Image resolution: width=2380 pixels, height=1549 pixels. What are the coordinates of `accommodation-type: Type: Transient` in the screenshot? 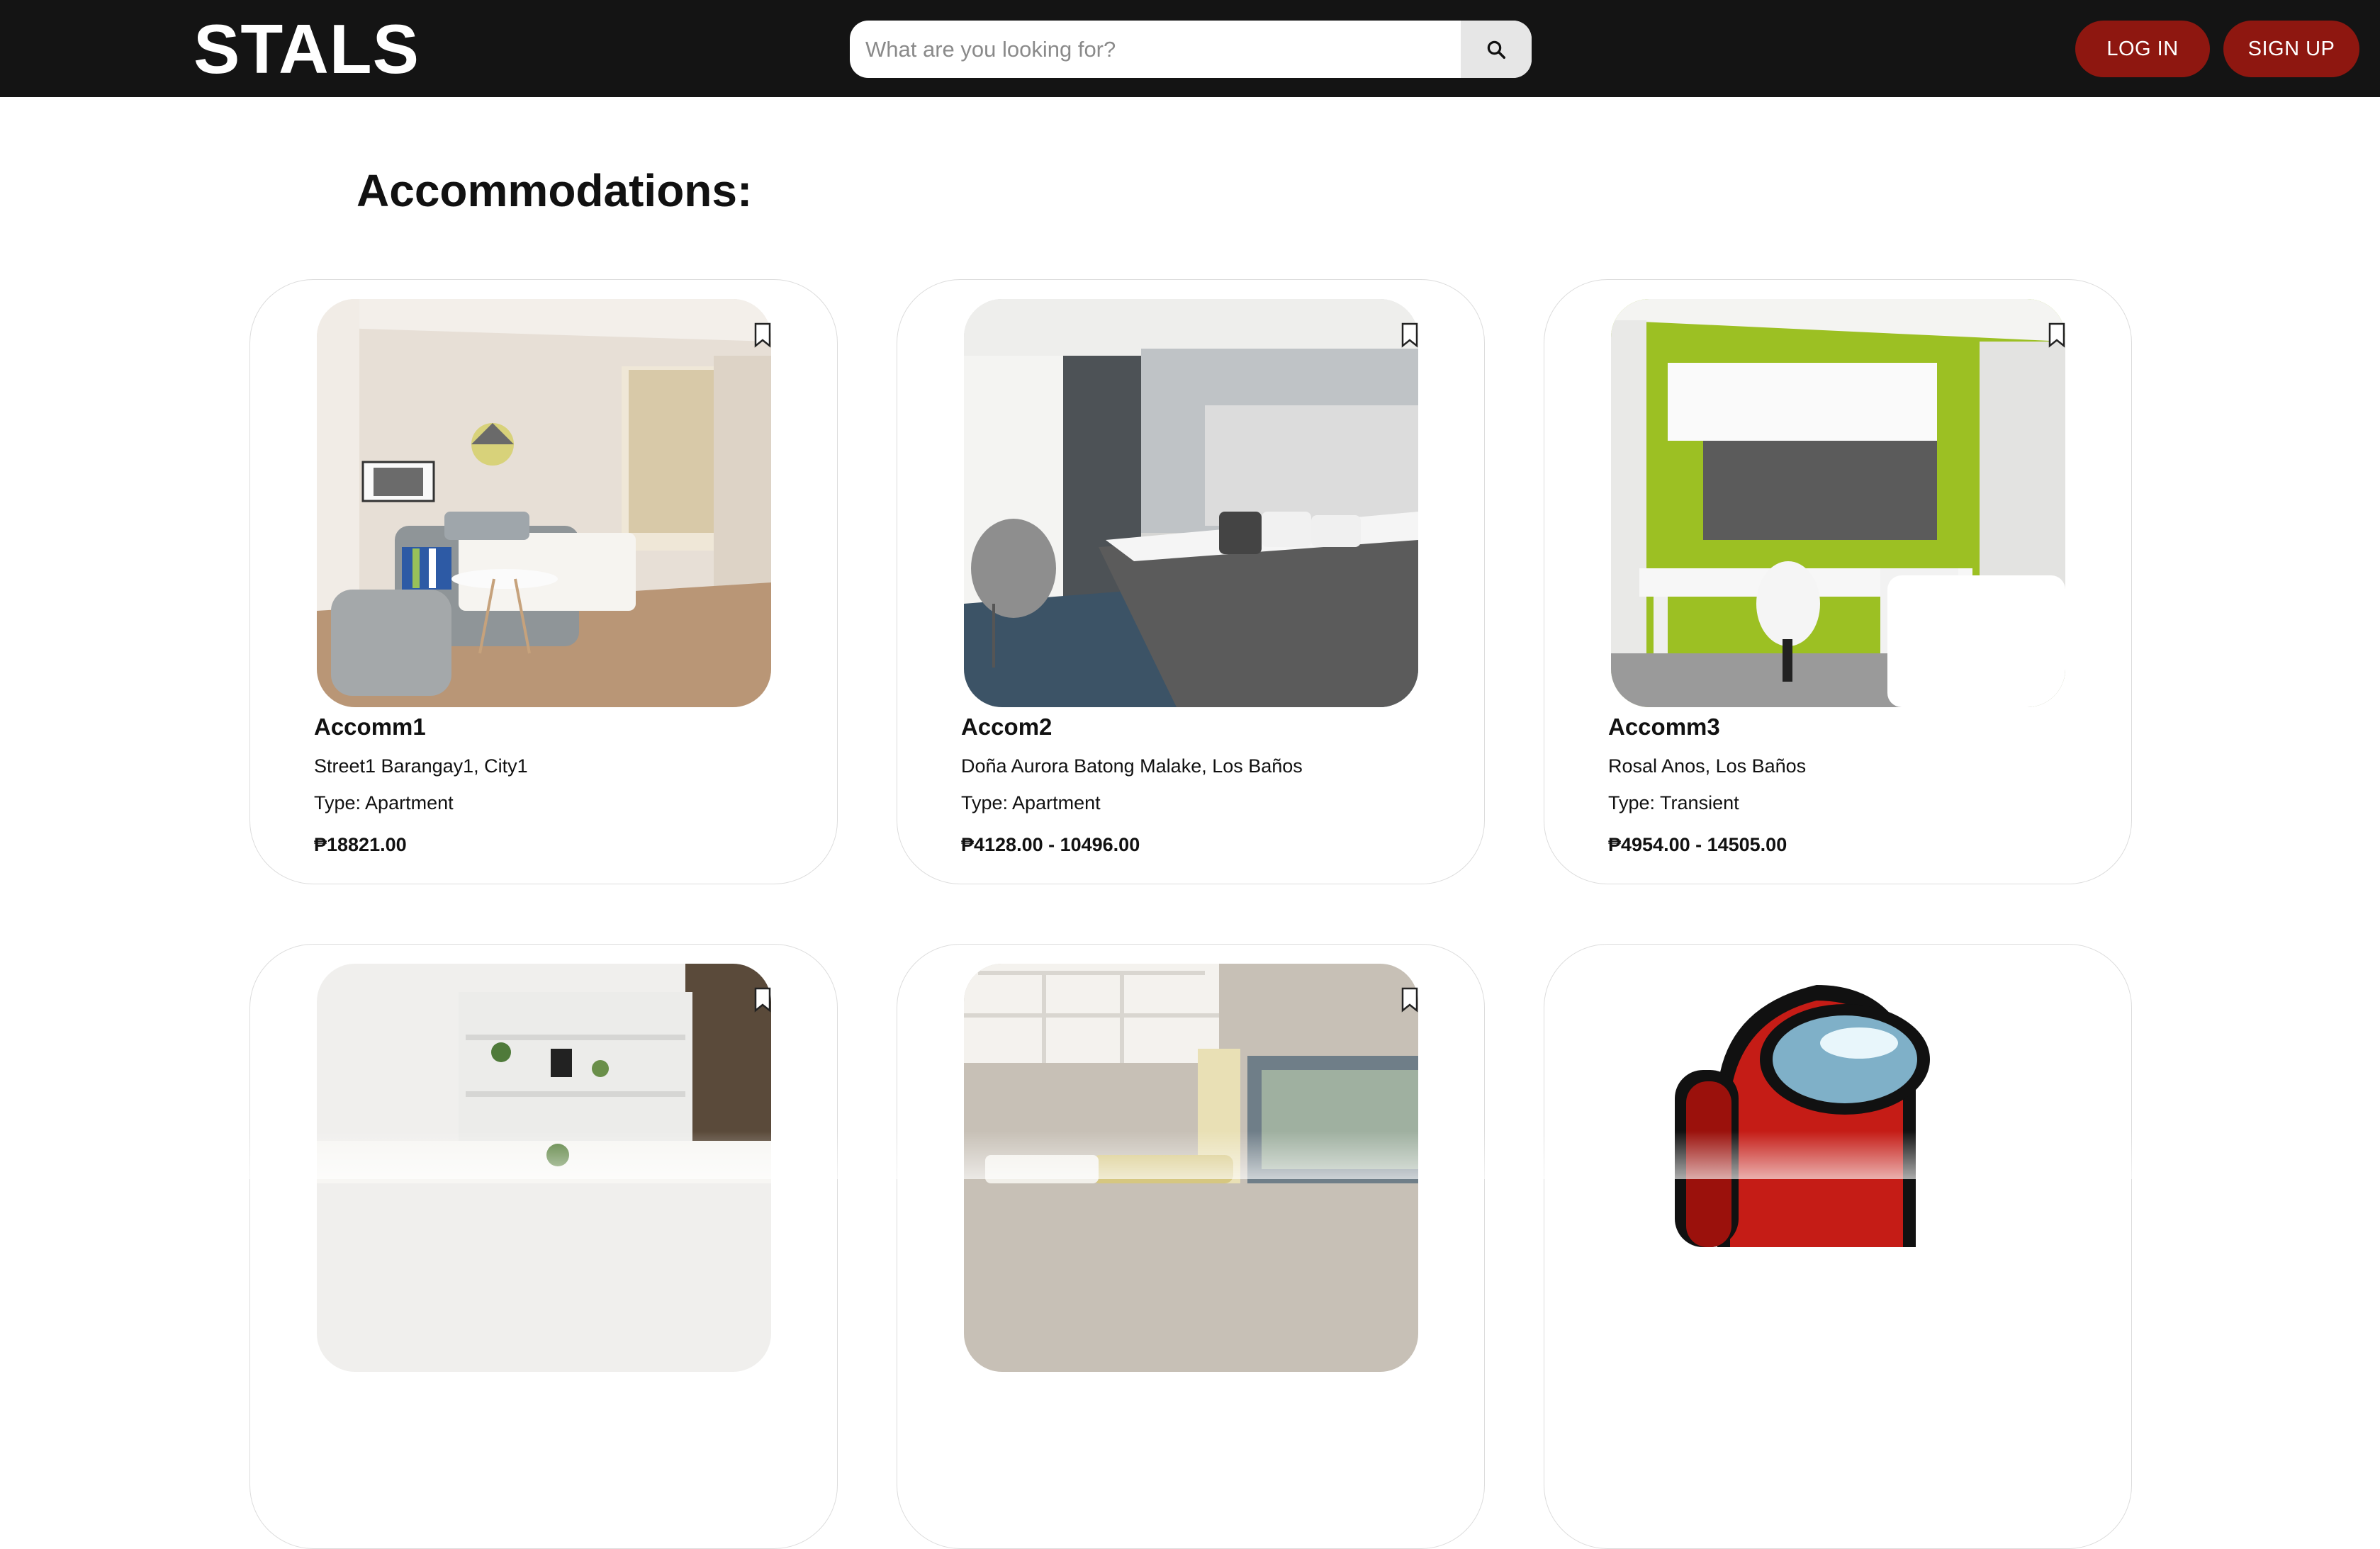 It's located at (1674, 802).